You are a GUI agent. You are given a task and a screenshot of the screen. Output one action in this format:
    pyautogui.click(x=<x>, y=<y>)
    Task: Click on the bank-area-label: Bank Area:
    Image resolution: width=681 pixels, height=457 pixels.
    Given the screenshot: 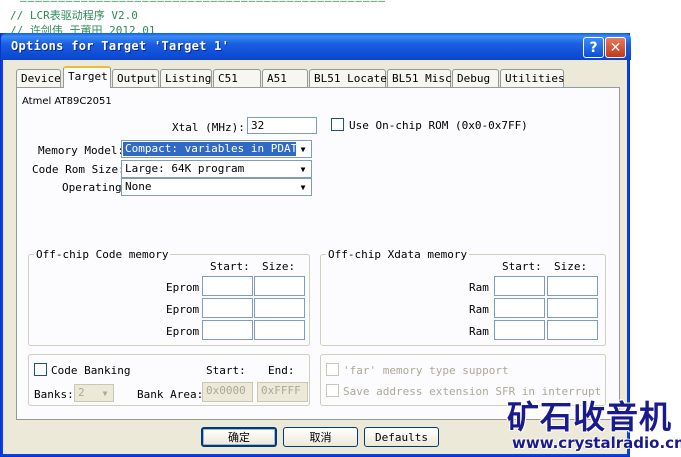 What is the action you would take?
    pyautogui.click(x=170, y=394)
    